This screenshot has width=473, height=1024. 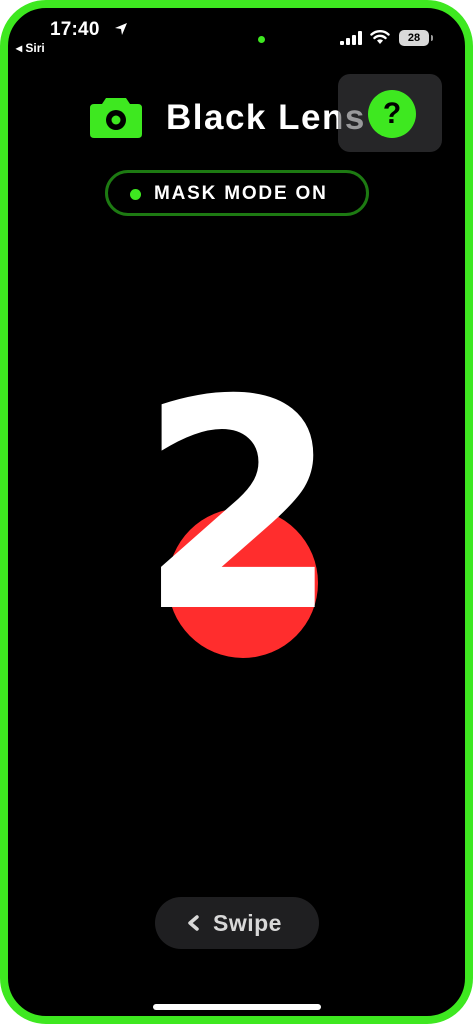 What do you see at coordinates (135, 194) in the screenshot?
I see `mask-status-dot` at bounding box center [135, 194].